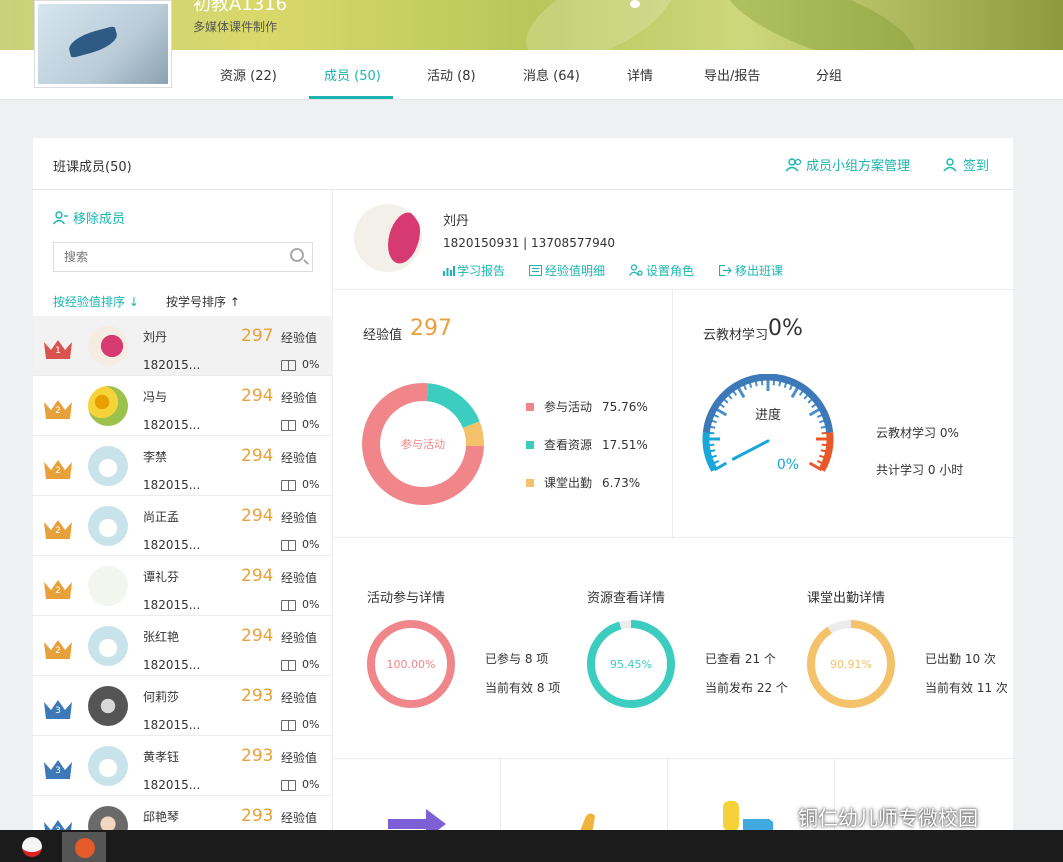 The image size is (1063, 862). I want to click on member-row: 1 刘丹 182015... 297 经验值 0%, so click(183, 346).